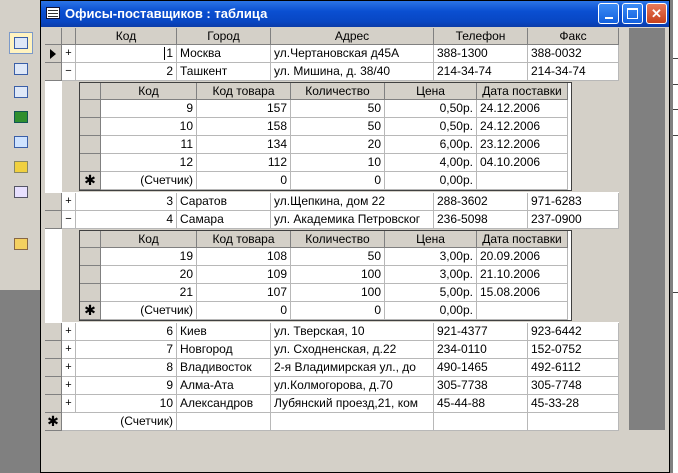  What do you see at coordinates (126, 404) in the screenshot?
I see `cell-id: 10` at bounding box center [126, 404].